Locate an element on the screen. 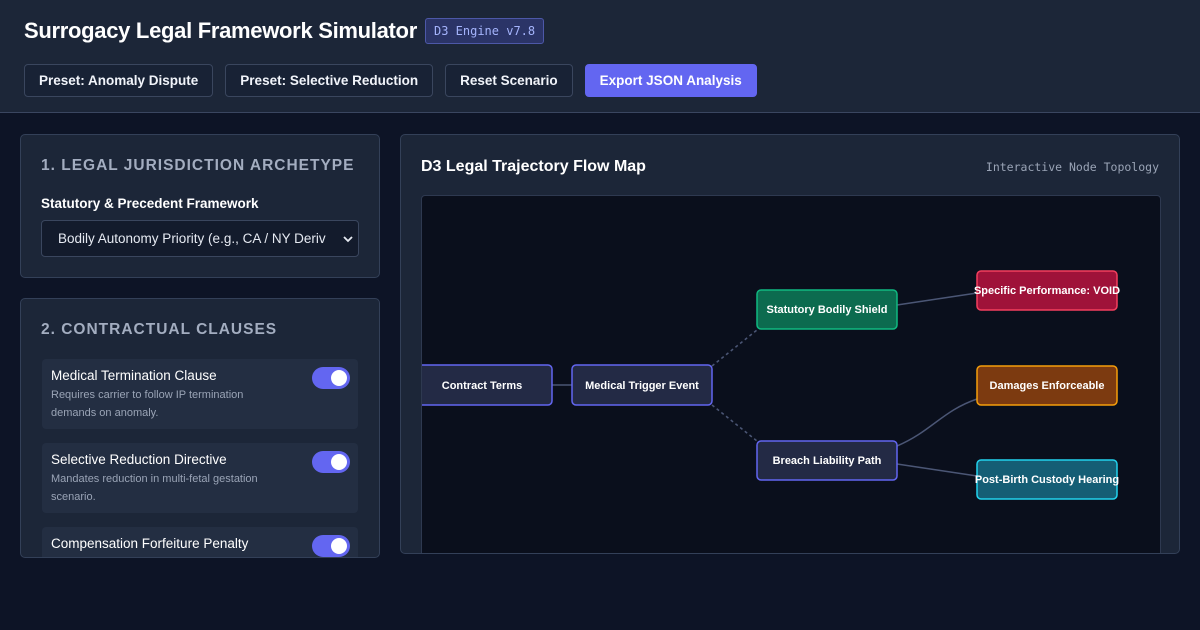 The width and height of the screenshot is (1200, 630). node-label: Damages Enforceable is located at coordinates (1047, 386).